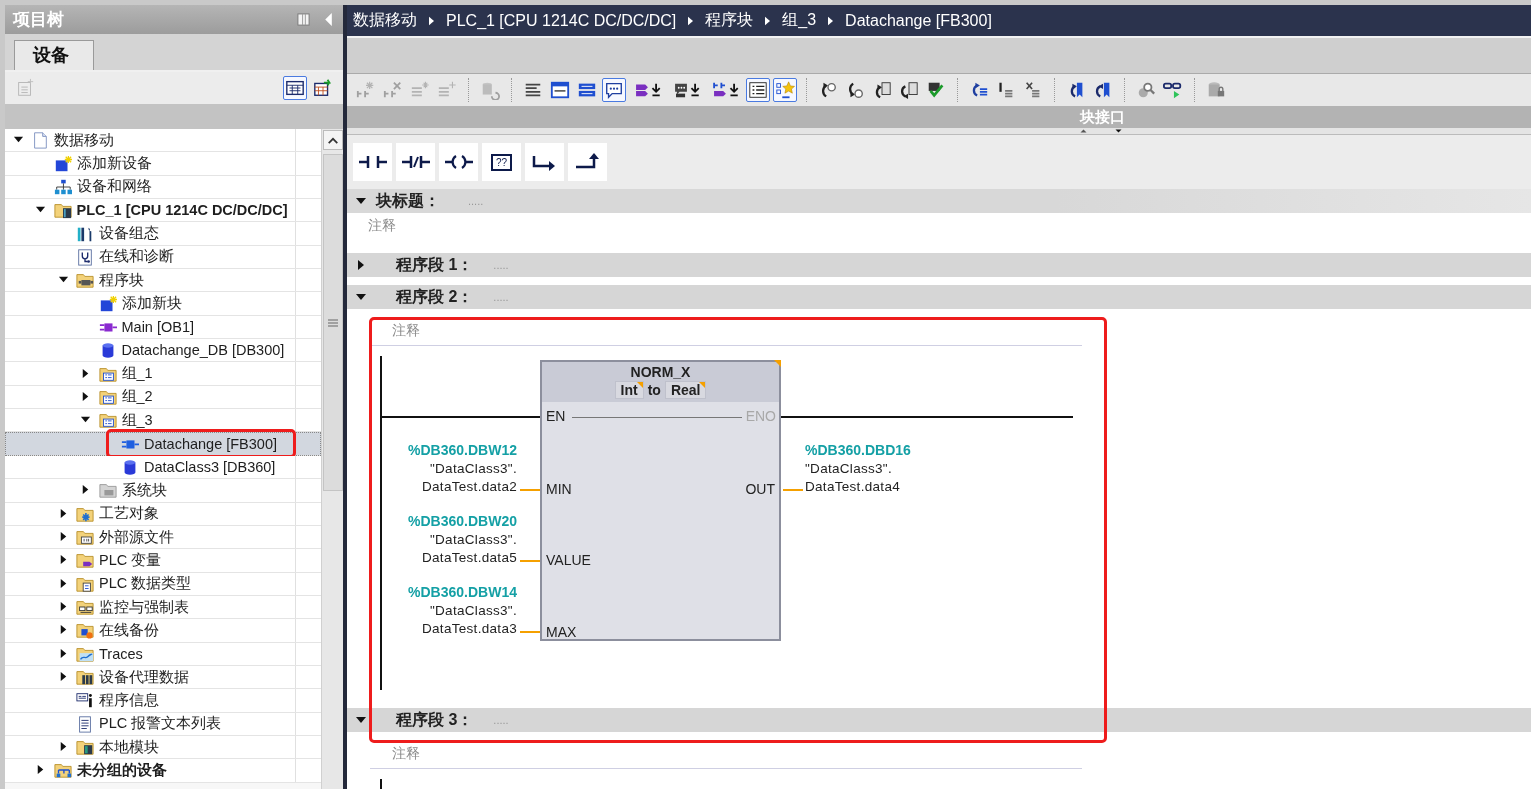  I want to click on breadcrumb-item: Datachange [FB300], so click(918, 20).